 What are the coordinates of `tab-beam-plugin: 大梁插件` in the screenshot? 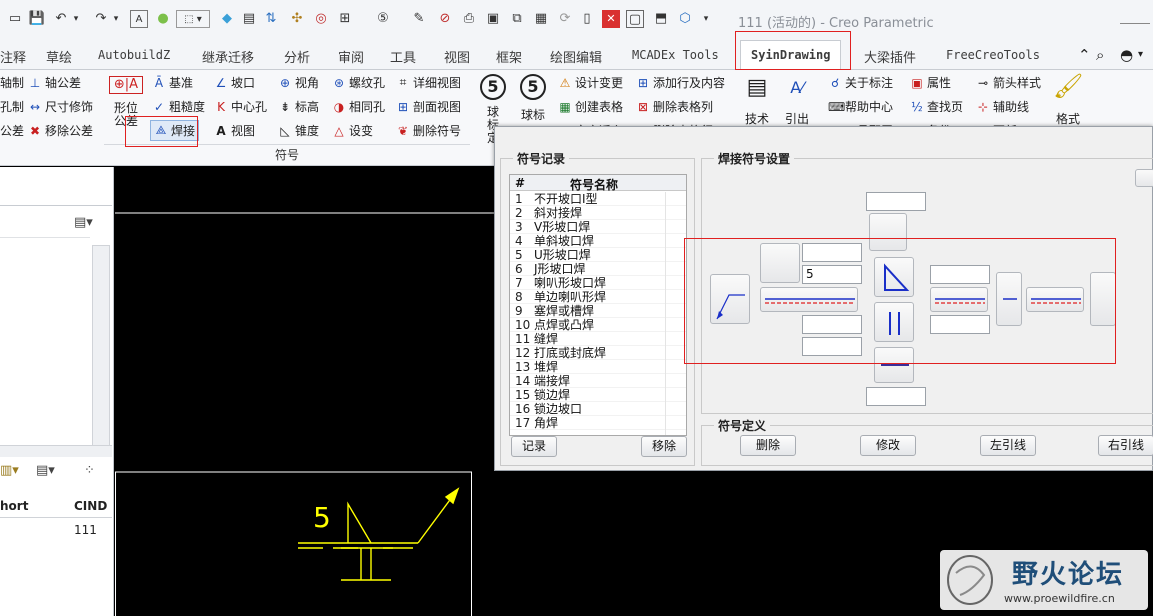 It's located at (890, 56).